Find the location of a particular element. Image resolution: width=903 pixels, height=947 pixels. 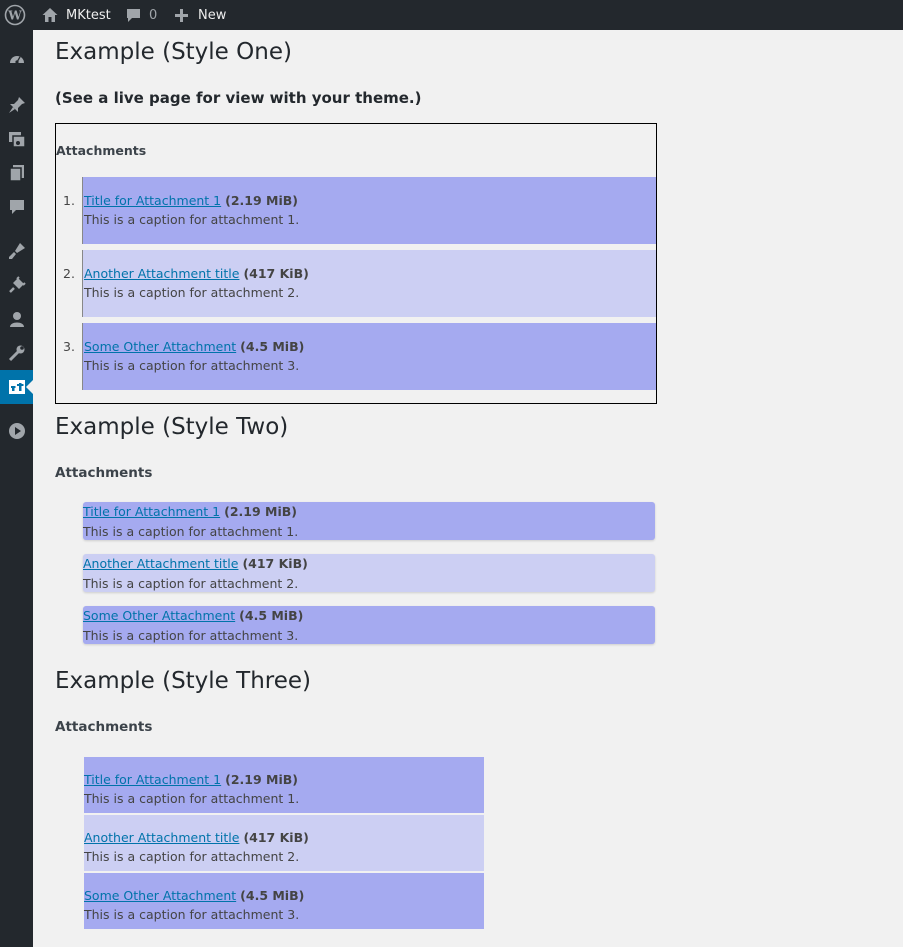

comment-bubble-icon is located at coordinates (133, 15).